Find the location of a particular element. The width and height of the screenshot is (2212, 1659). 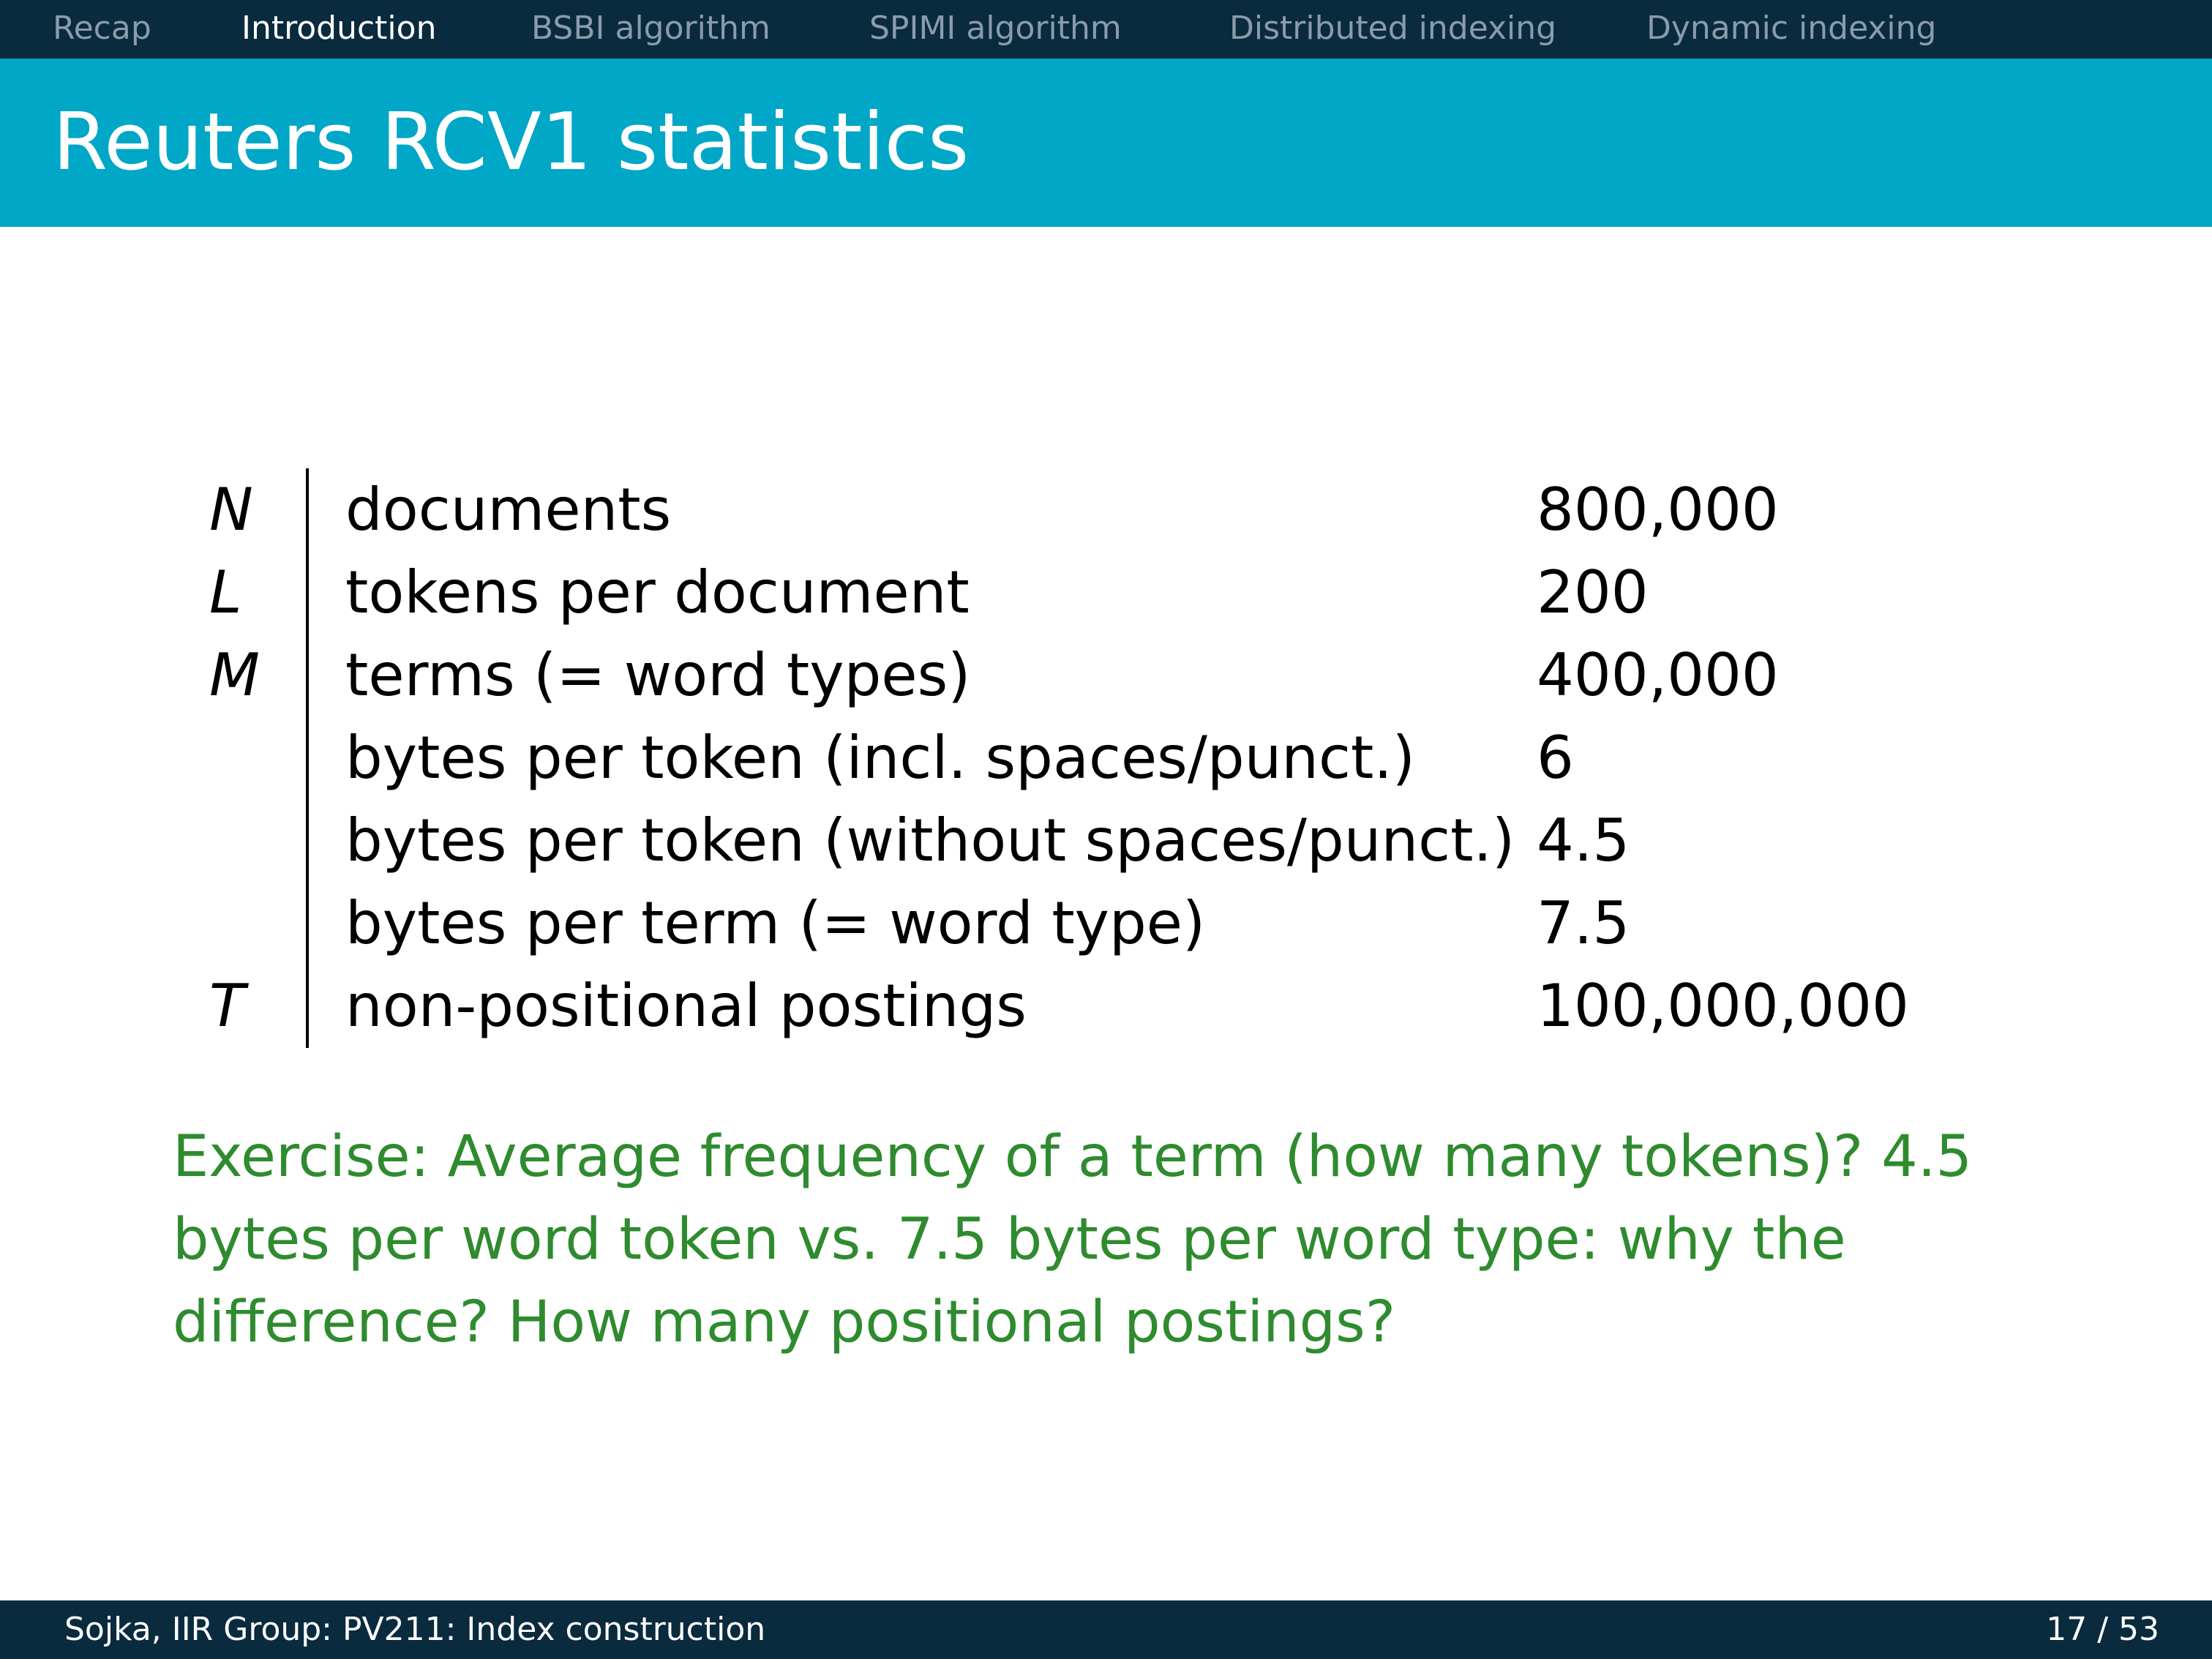

stat-value: 800,000 is located at coordinates (1658, 510).